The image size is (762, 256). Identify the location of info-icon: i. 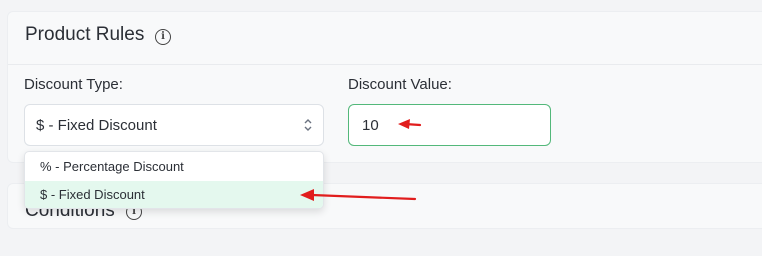
(163, 37).